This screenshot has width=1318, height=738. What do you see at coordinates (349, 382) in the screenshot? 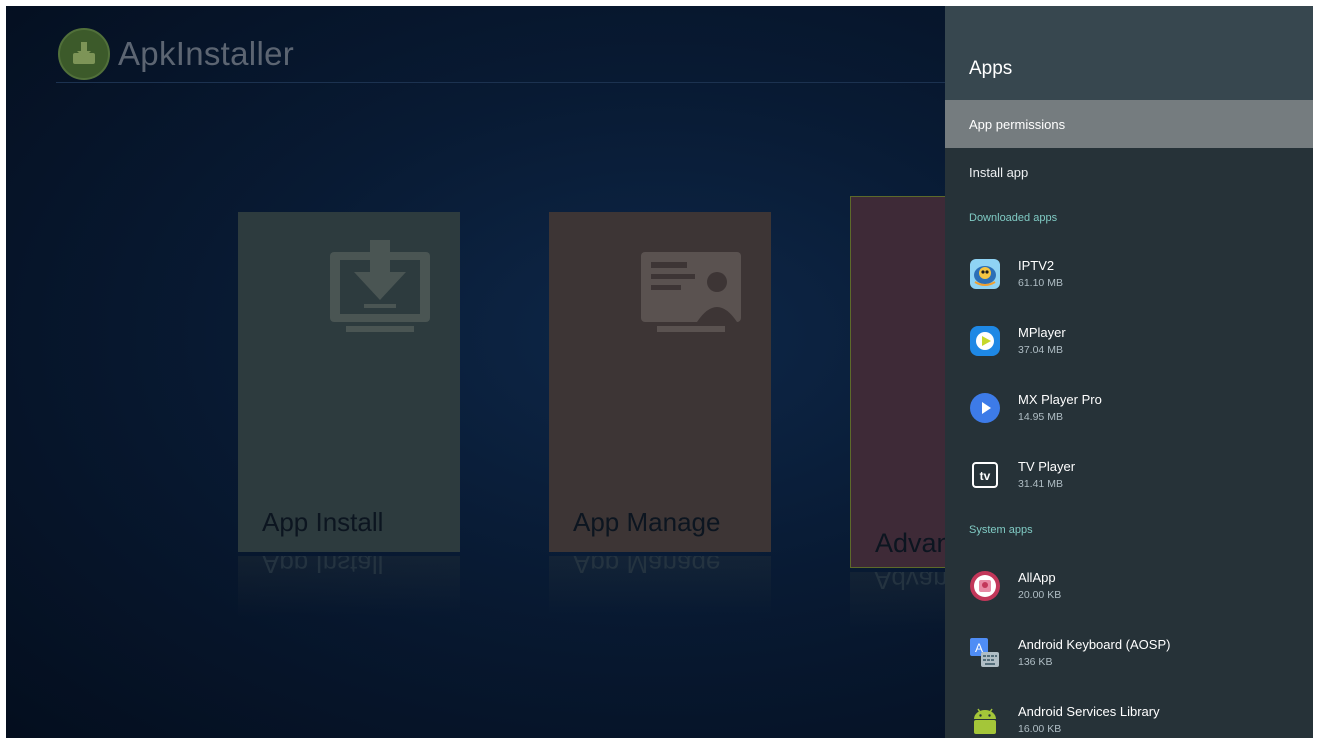
I see `app-install-tile: App Install` at bounding box center [349, 382].